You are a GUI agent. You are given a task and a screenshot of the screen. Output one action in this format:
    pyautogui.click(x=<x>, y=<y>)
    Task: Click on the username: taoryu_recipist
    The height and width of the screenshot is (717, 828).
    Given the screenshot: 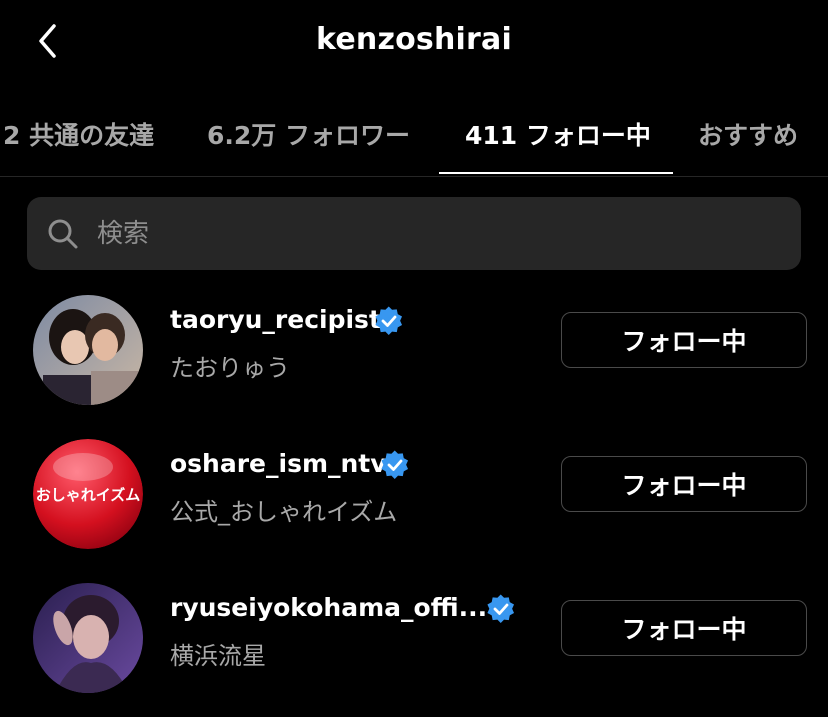 What is the action you would take?
    pyautogui.click(x=275, y=319)
    